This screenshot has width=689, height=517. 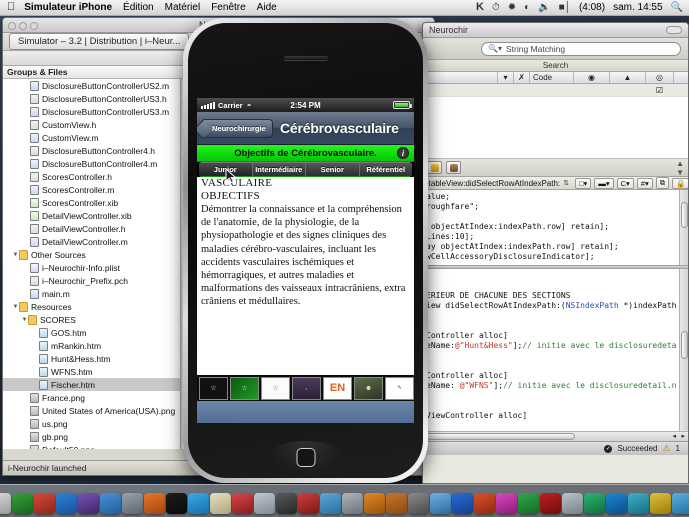 What do you see at coordinates (91, 202) in the screenshot?
I see `file-tree-item: ScoresController.xib` at bounding box center [91, 202].